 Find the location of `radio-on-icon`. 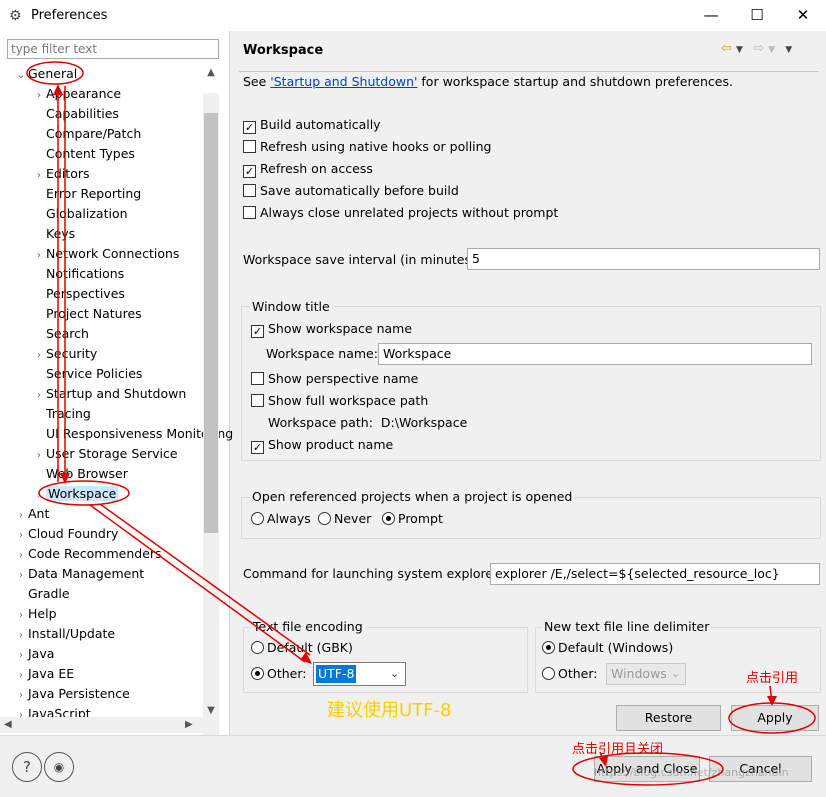

radio-on-icon is located at coordinates (388, 518).